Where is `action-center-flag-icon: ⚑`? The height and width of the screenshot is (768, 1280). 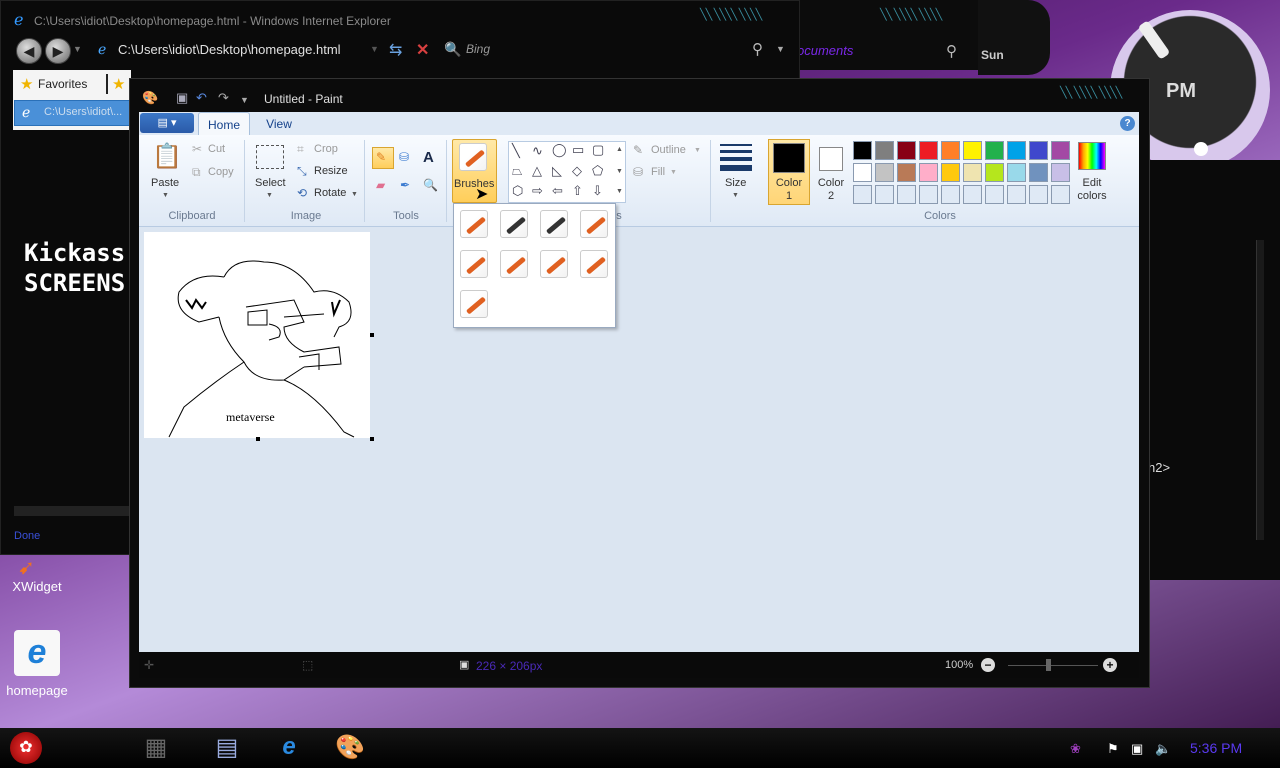
action-center-flag-icon: ⚑ is located at coordinates (1113, 749).